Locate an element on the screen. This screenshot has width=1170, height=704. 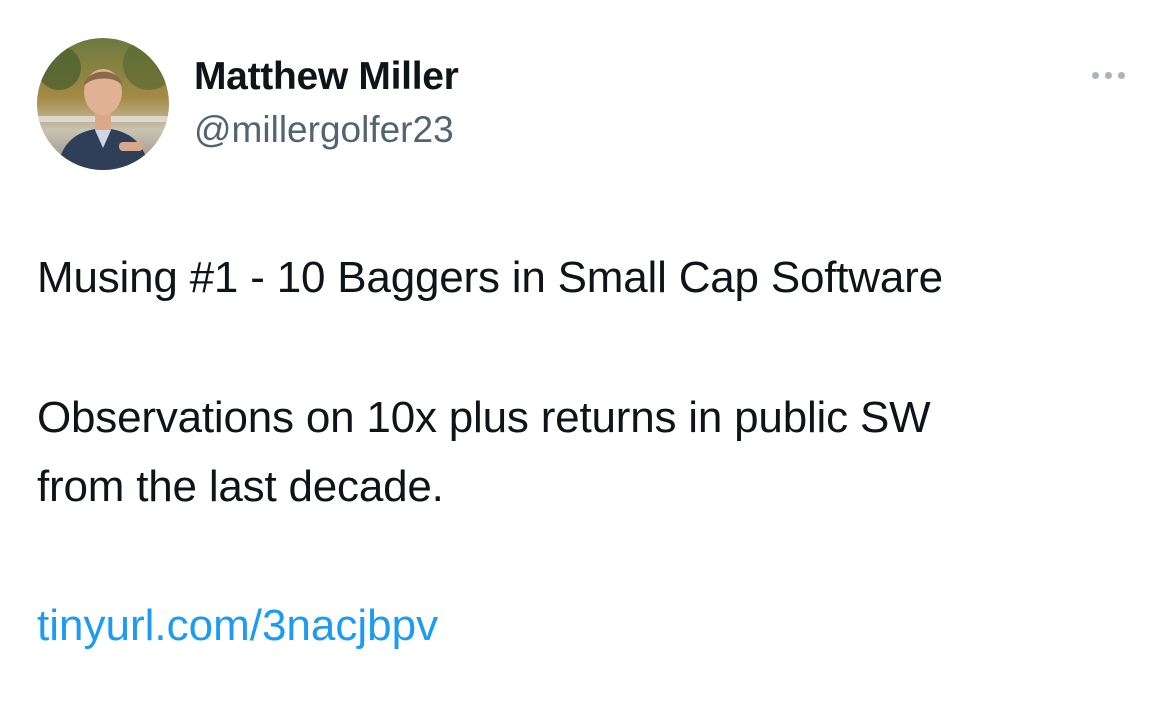
avatar is located at coordinates (103, 104).